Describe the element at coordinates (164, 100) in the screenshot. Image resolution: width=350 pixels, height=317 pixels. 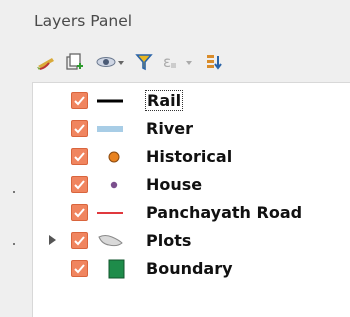
I see `layer-label: Rail` at that location.